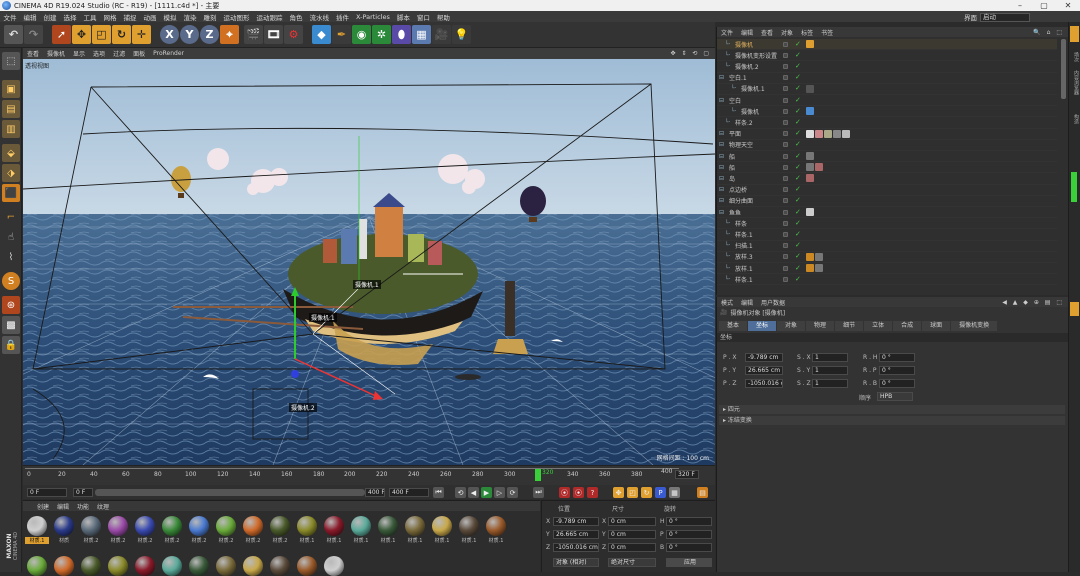  Describe the element at coordinates (1075, 119) in the screenshot. I see `tab-structure: 构造` at that location.